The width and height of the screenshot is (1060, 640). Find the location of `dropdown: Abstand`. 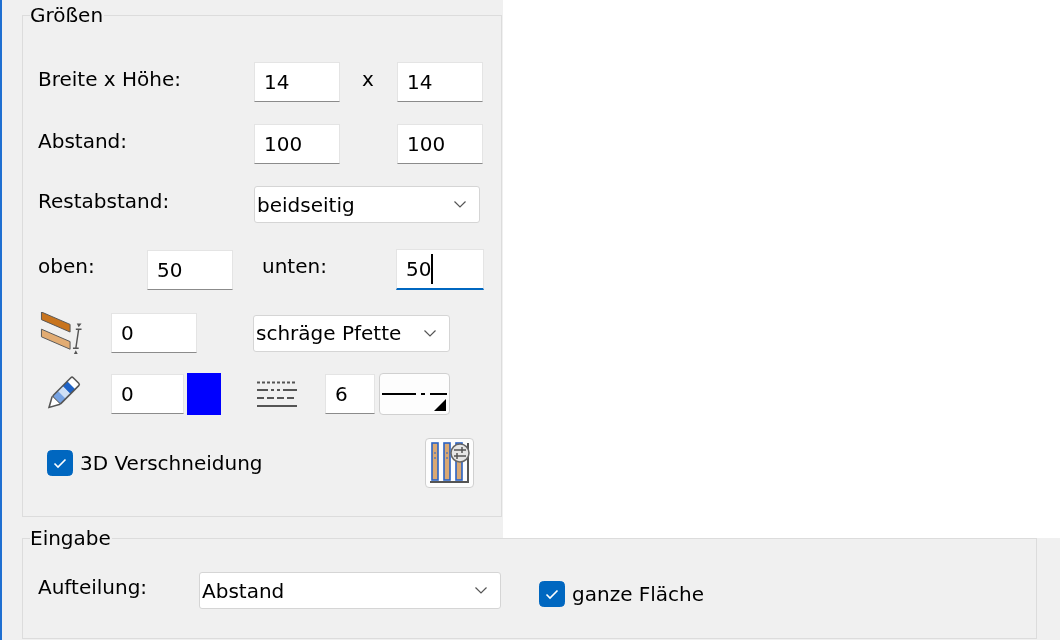

dropdown: Abstand is located at coordinates (350, 590).